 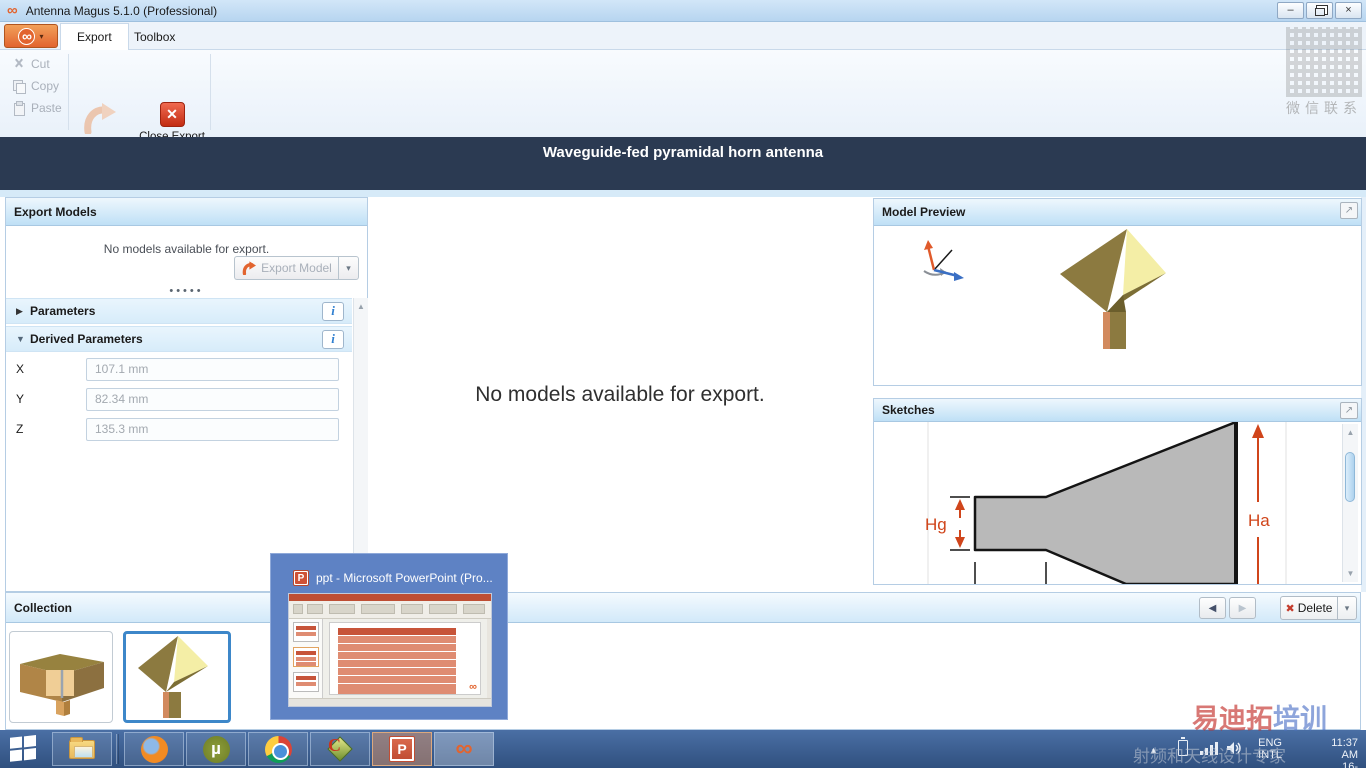 What do you see at coordinates (683, 608) in the screenshot?
I see `collection-header: Collection` at bounding box center [683, 608].